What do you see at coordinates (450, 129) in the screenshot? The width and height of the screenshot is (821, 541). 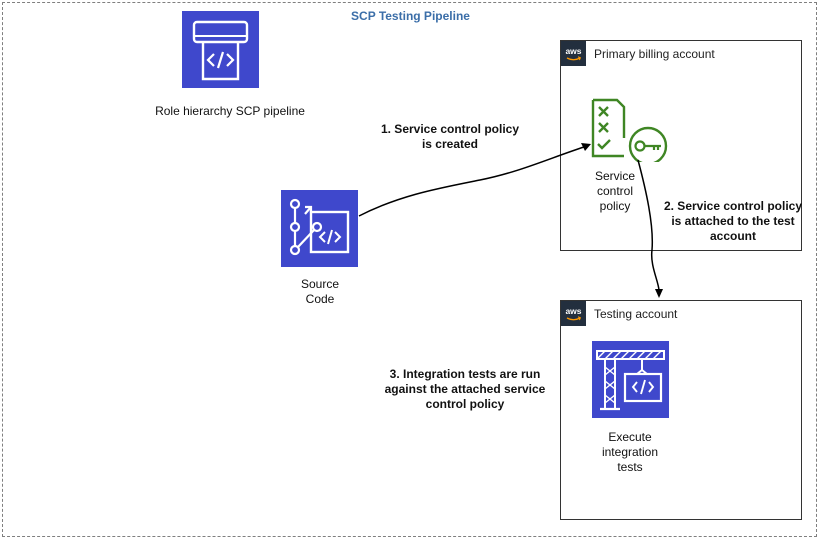 I see `step-1-line1: 1. Service control policy` at bounding box center [450, 129].